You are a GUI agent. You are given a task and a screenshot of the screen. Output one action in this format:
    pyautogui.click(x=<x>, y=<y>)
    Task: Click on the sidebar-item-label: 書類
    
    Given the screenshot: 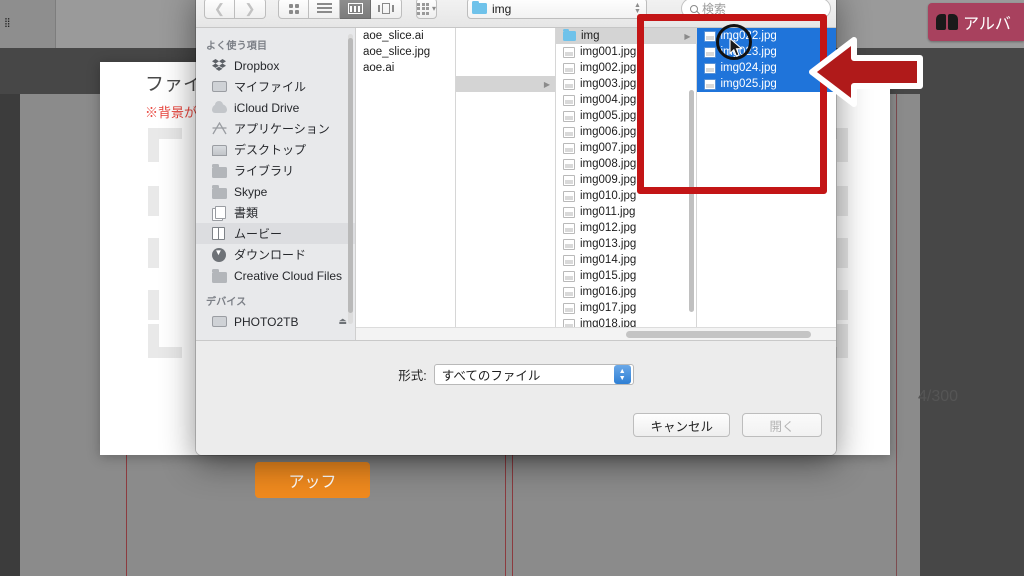 What is the action you would take?
    pyautogui.click(x=246, y=213)
    